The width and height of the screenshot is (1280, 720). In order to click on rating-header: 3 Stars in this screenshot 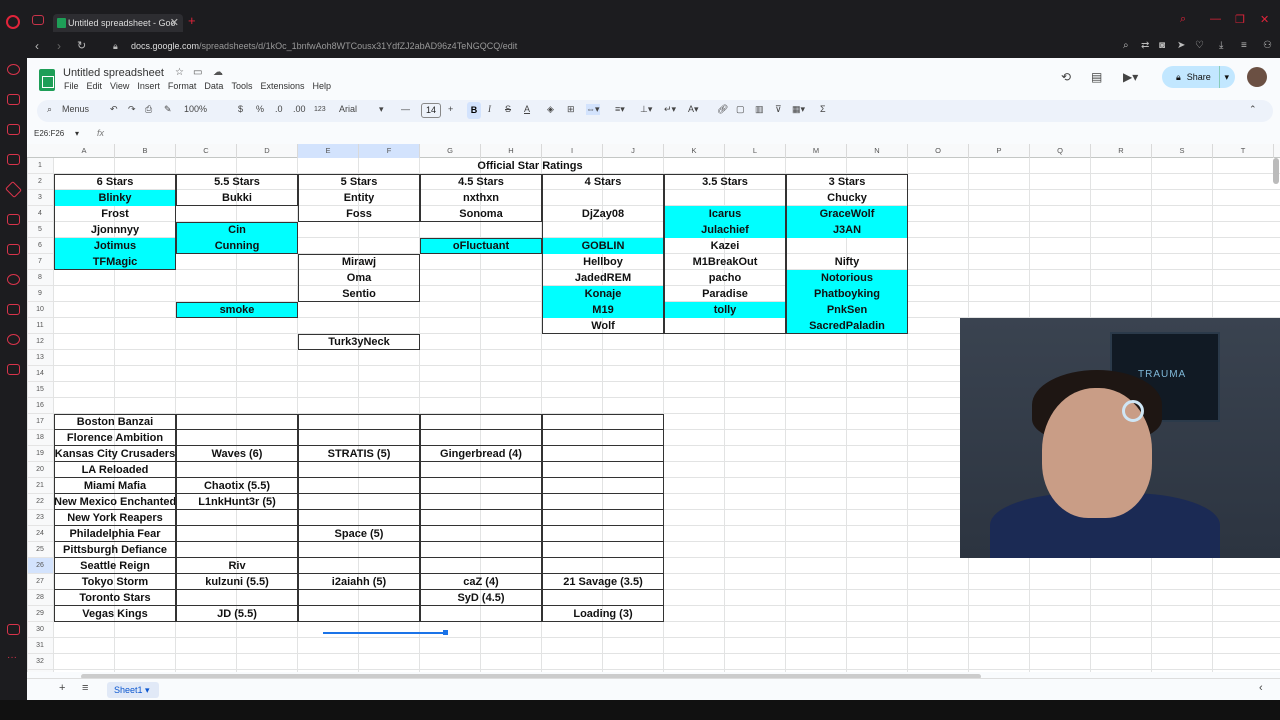, I will do `click(847, 182)`.